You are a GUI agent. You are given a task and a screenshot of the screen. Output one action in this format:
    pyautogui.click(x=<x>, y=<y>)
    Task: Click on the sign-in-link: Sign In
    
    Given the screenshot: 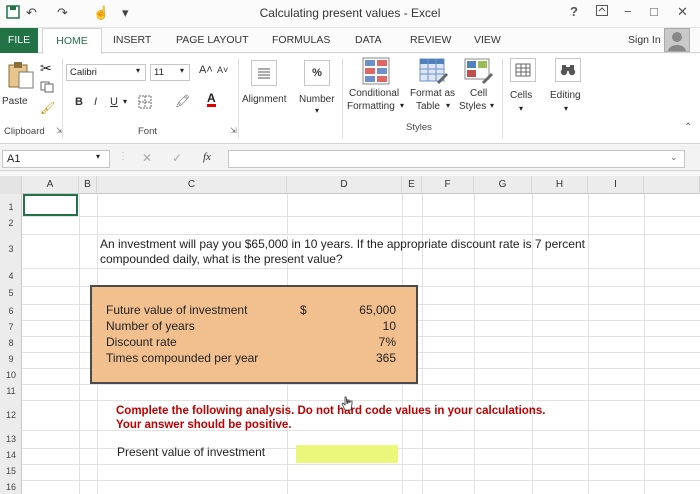 What is the action you would take?
    pyautogui.click(x=644, y=40)
    